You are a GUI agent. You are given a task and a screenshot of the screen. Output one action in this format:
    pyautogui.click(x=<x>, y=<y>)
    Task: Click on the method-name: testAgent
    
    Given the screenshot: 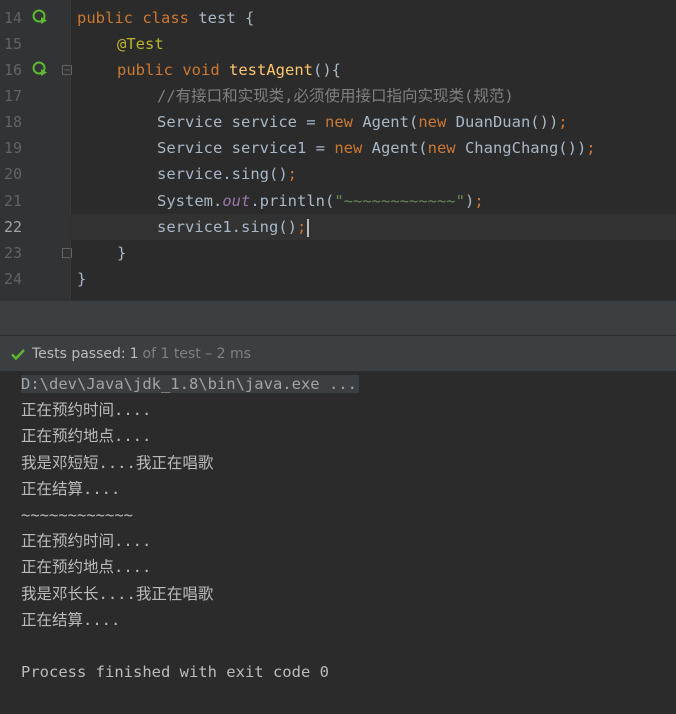 What is the action you would take?
    pyautogui.click(x=271, y=70)
    